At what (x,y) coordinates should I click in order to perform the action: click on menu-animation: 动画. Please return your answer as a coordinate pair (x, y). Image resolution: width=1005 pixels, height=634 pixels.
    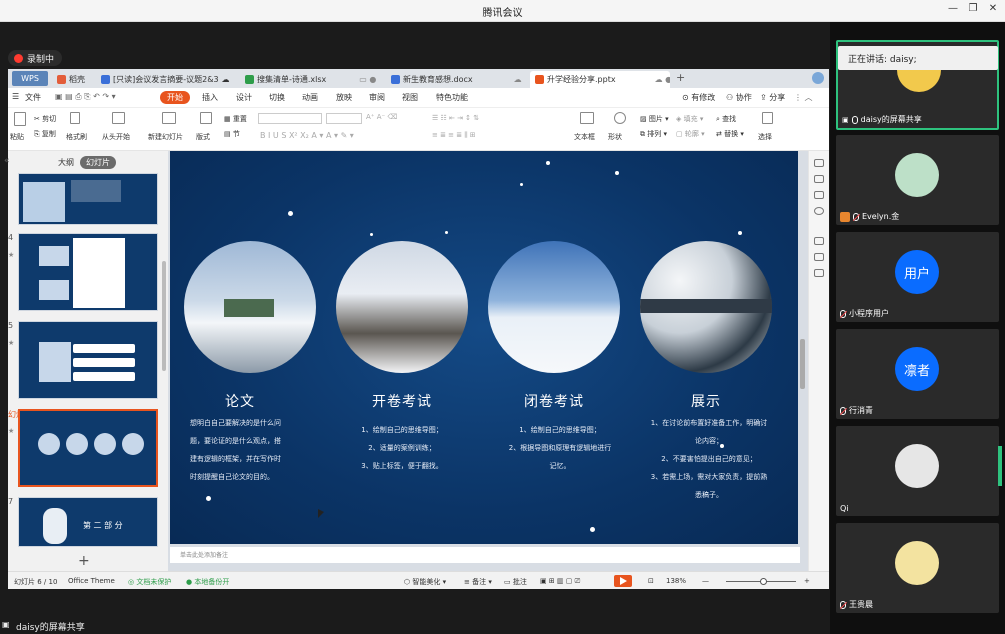
    Looking at the image, I should click on (310, 97).